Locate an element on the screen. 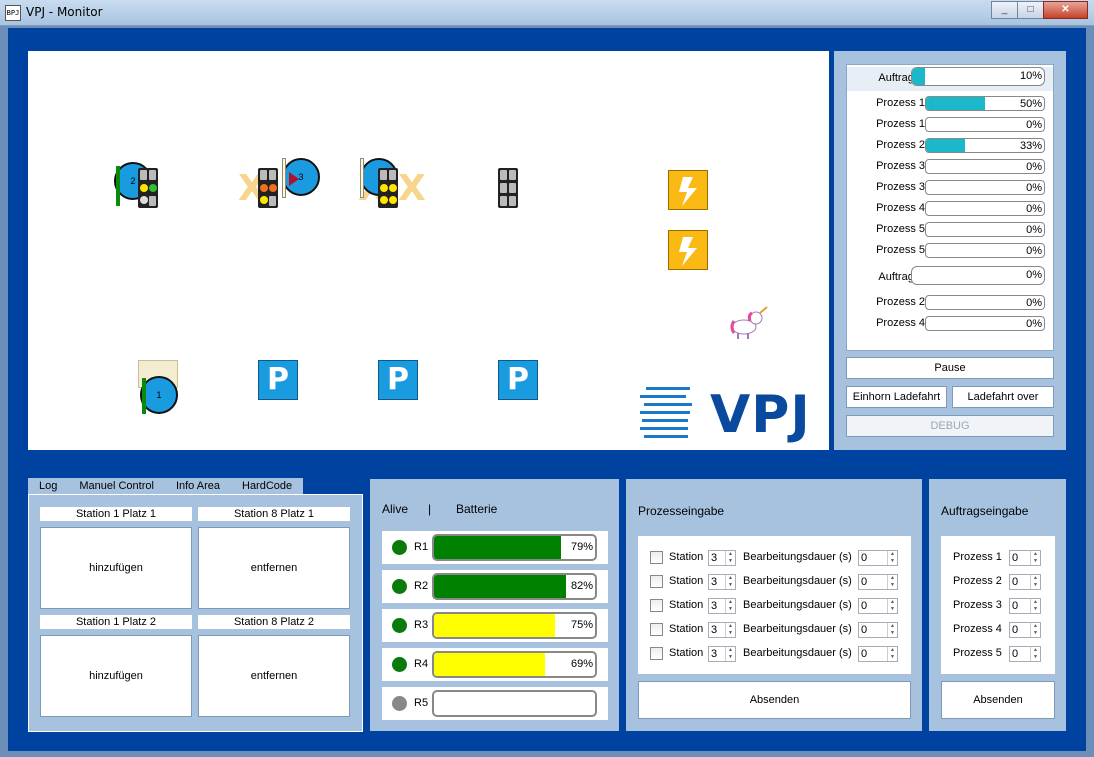  process-label: Prozess 2 is located at coordinates (977, 581).